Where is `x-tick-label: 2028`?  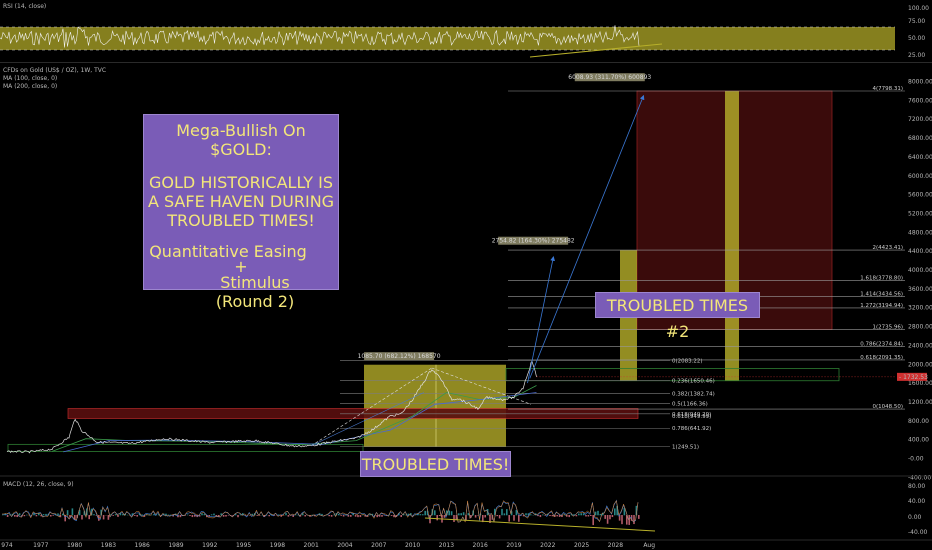 x-tick-label: 2028 is located at coordinates (615, 545).